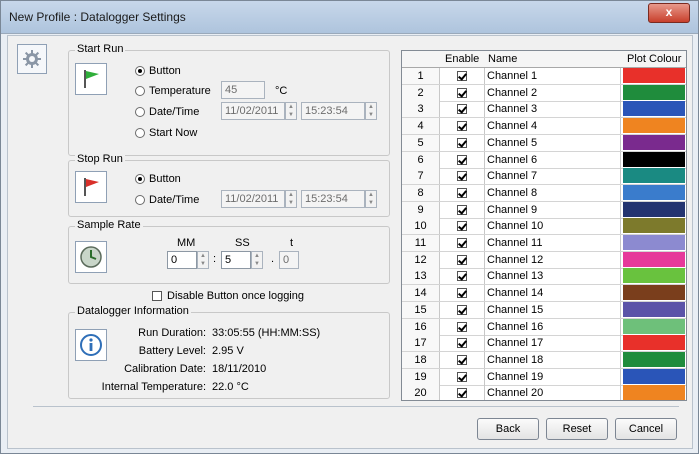 The height and width of the screenshot is (454, 699). Describe the element at coordinates (236, 260) in the screenshot. I see `seconds-input: 5` at that location.